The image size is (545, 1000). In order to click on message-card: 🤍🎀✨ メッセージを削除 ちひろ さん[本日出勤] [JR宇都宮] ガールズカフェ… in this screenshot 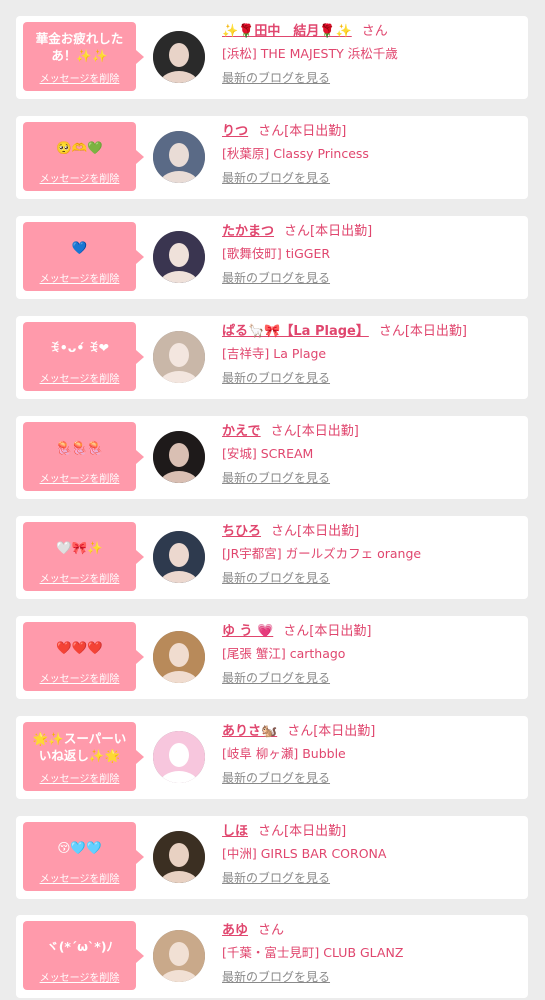, I will do `click(272, 557)`.